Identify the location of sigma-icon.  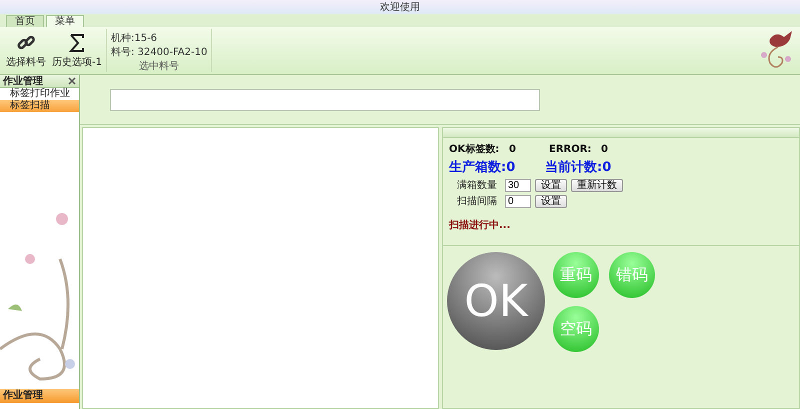
(77, 42).